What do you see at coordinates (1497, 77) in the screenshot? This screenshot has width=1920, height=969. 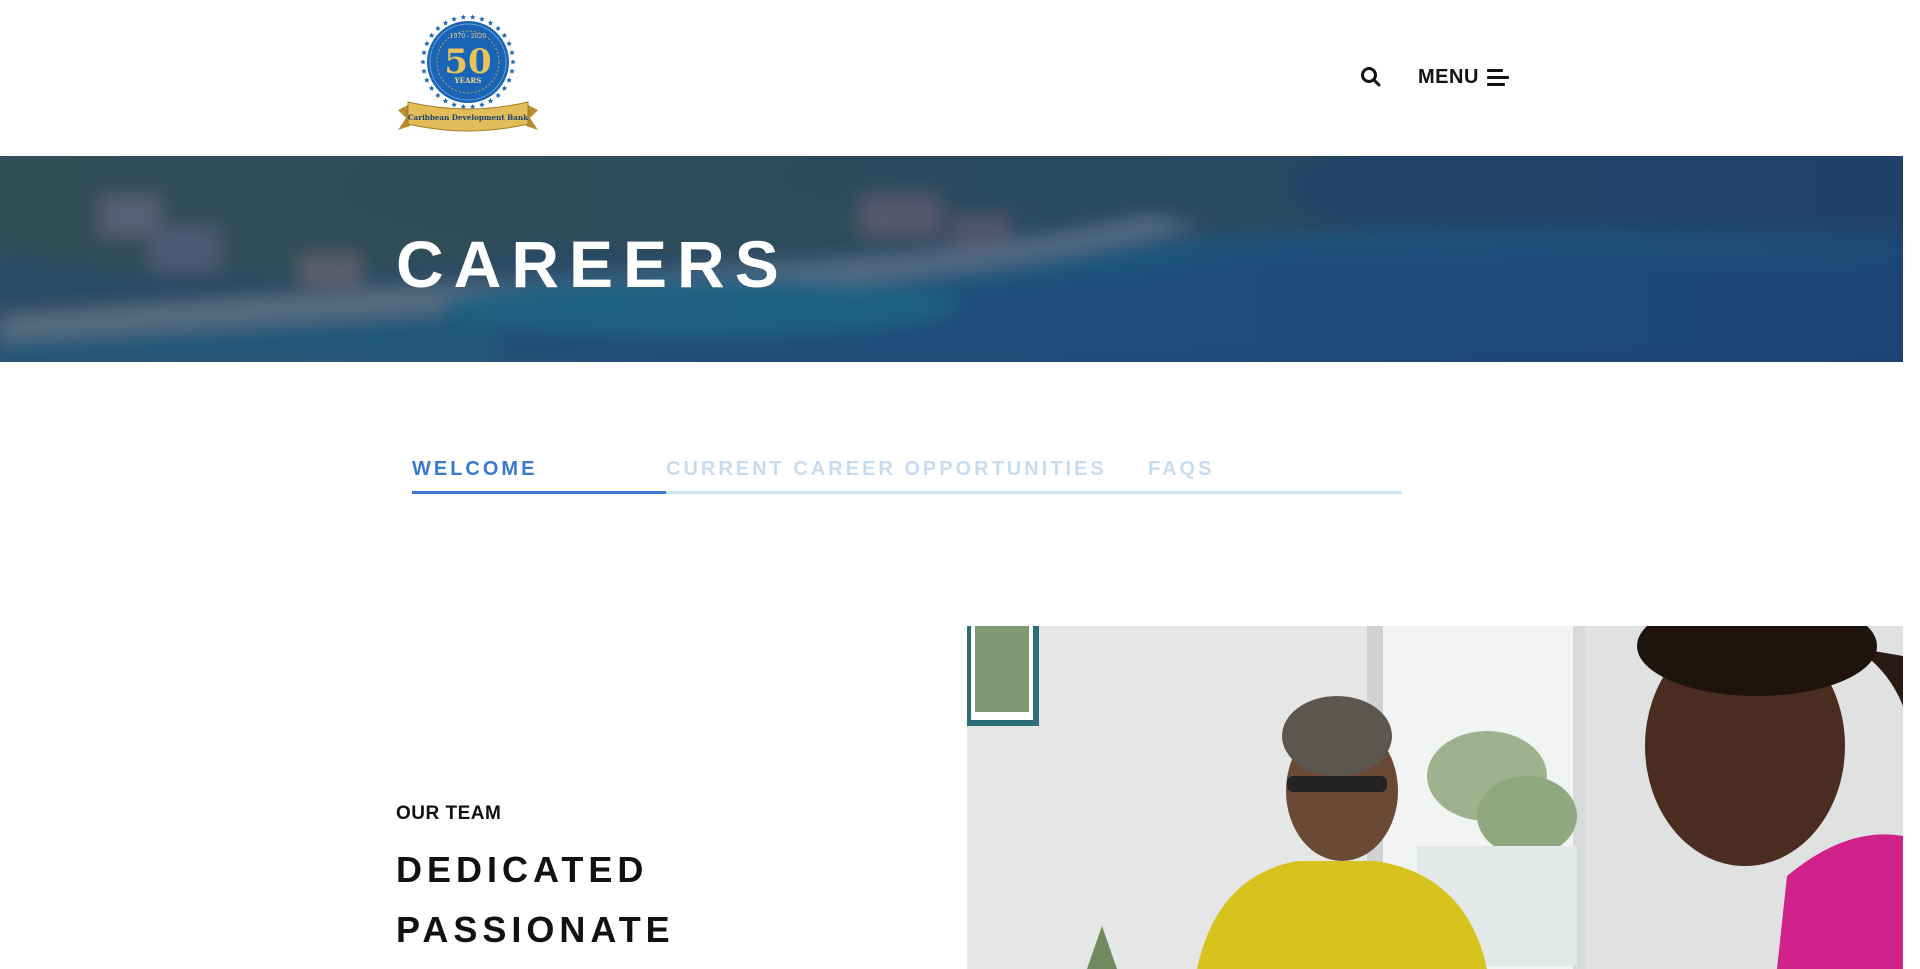 I see `hamburger-icon` at bounding box center [1497, 77].